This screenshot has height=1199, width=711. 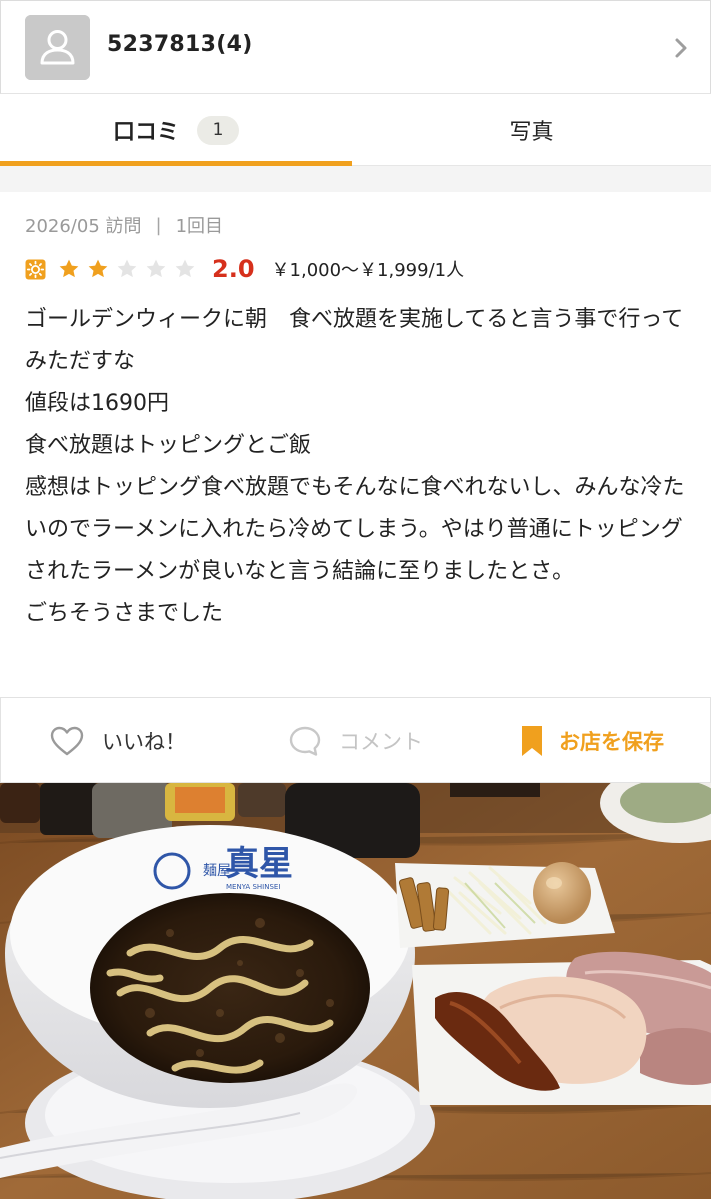 What do you see at coordinates (145, 132) in the screenshot?
I see `tab-reviews-label: 口コミ` at bounding box center [145, 132].